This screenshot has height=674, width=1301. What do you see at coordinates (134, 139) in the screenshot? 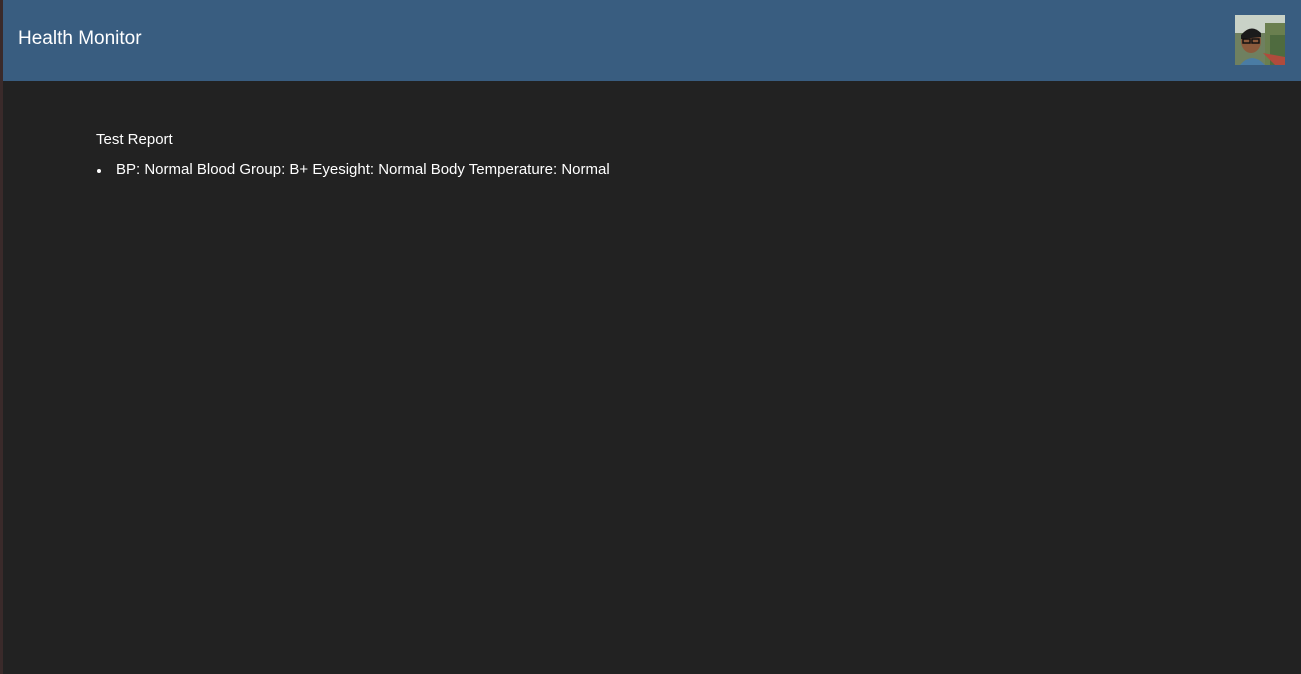
I see `section-title: Test Report` at bounding box center [134, 139].